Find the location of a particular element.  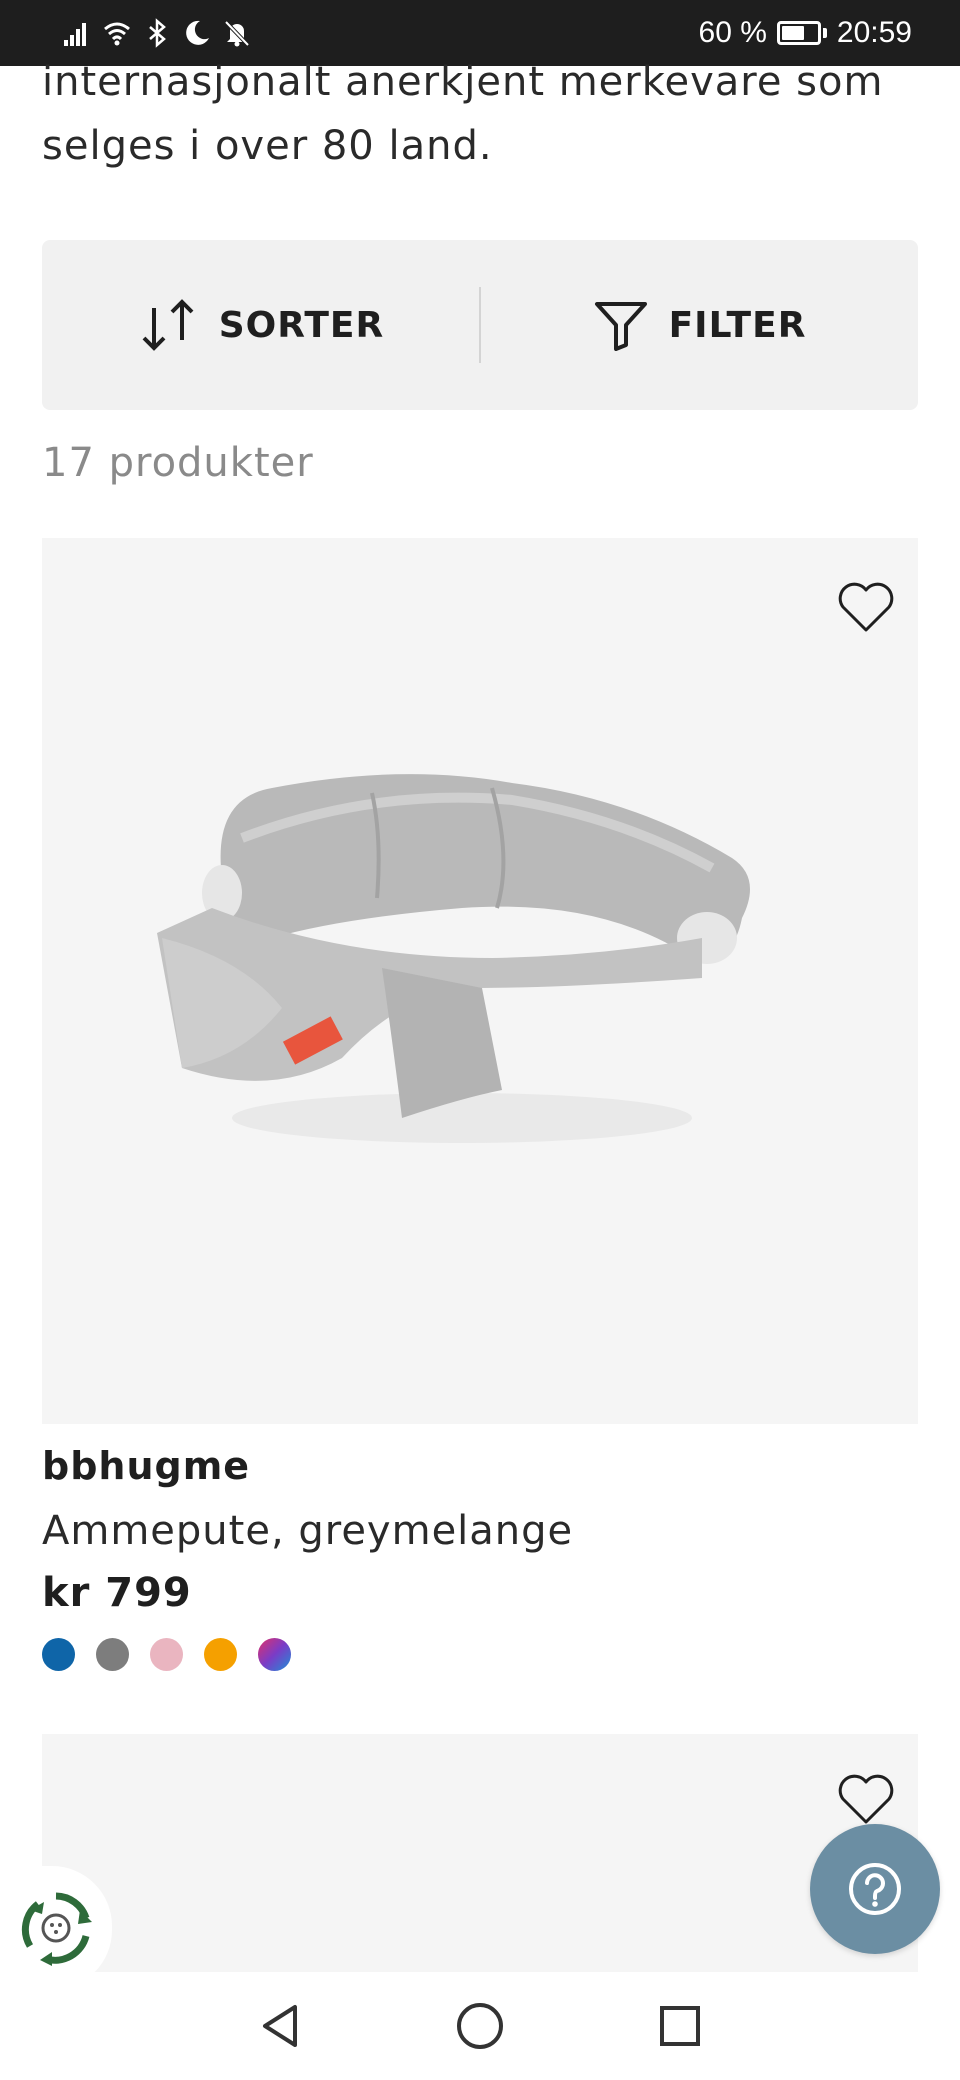

wifi-icon is located at coordinates (117, 34).